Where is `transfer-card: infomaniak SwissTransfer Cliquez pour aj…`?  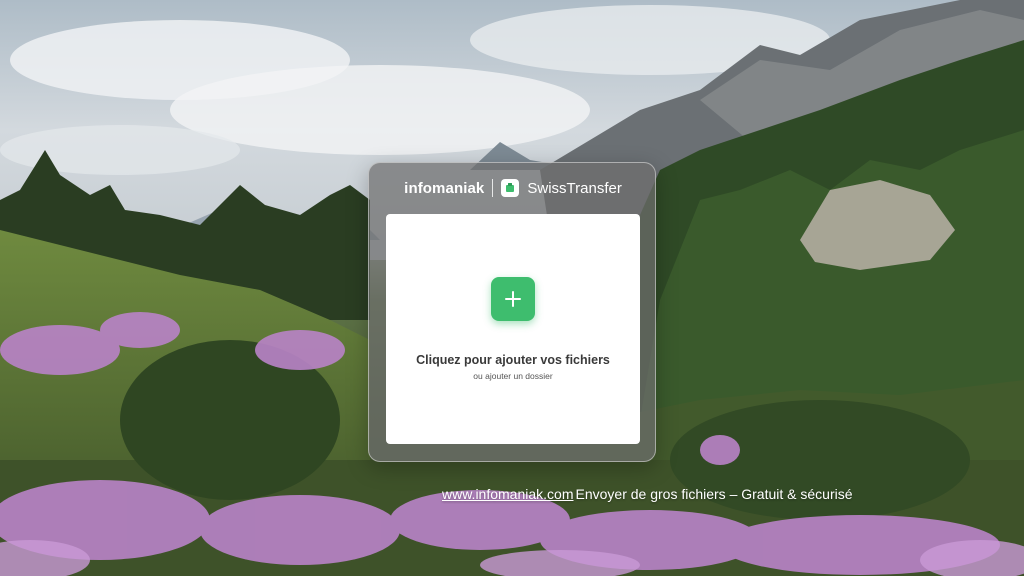 transfer-card: infomaniak SwissTransfer Cliquez pour aj… is located at coordinates (512, 312).